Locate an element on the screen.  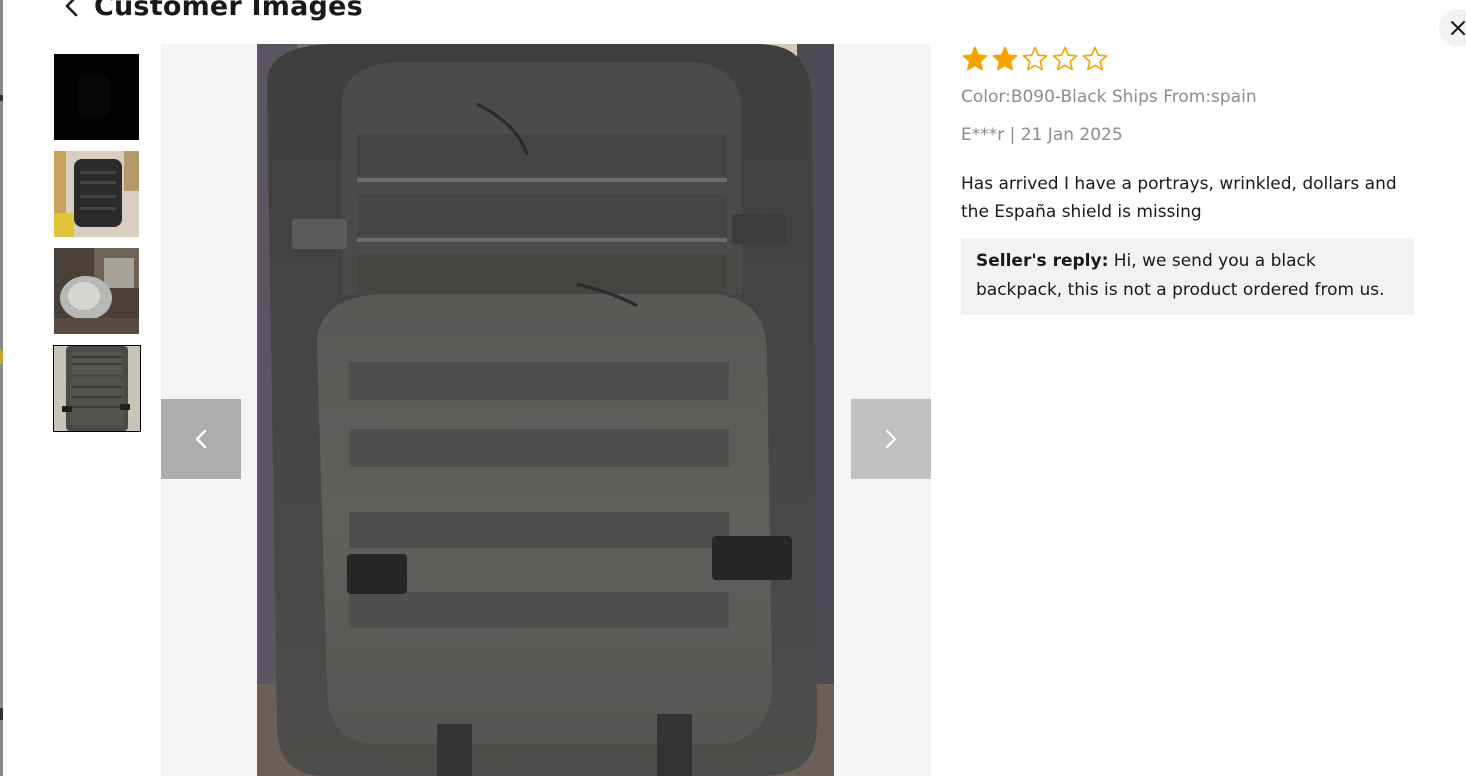
page-edge is located at coordinates (1, 388).